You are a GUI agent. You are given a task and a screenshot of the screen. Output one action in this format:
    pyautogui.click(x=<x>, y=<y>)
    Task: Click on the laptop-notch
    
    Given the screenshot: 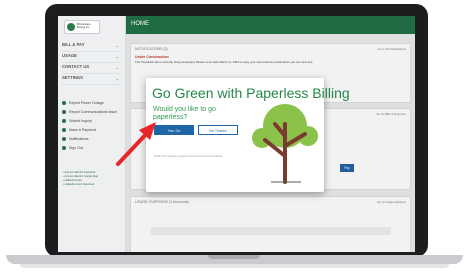 What is the action you would take?
    pyautogui.click(x=234, y=257)
    